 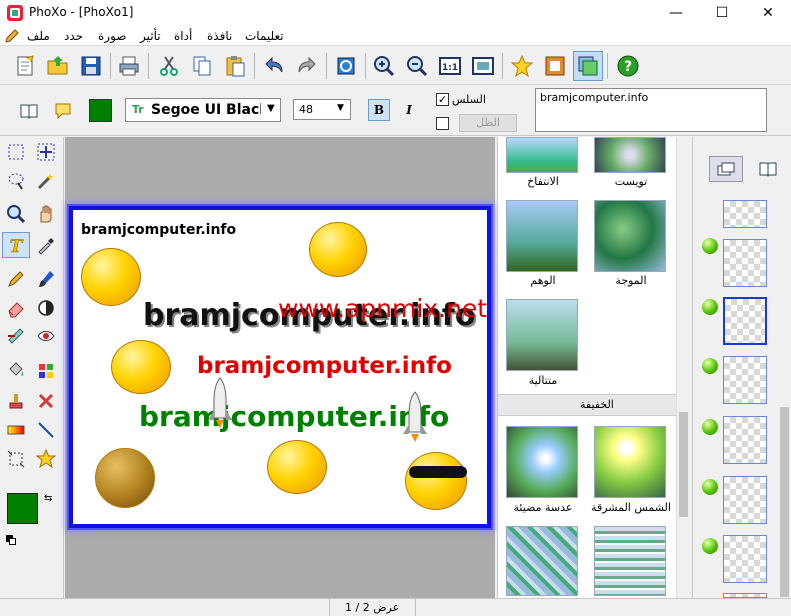 I want to click on bold-button: B, so click(x=379, y=110).